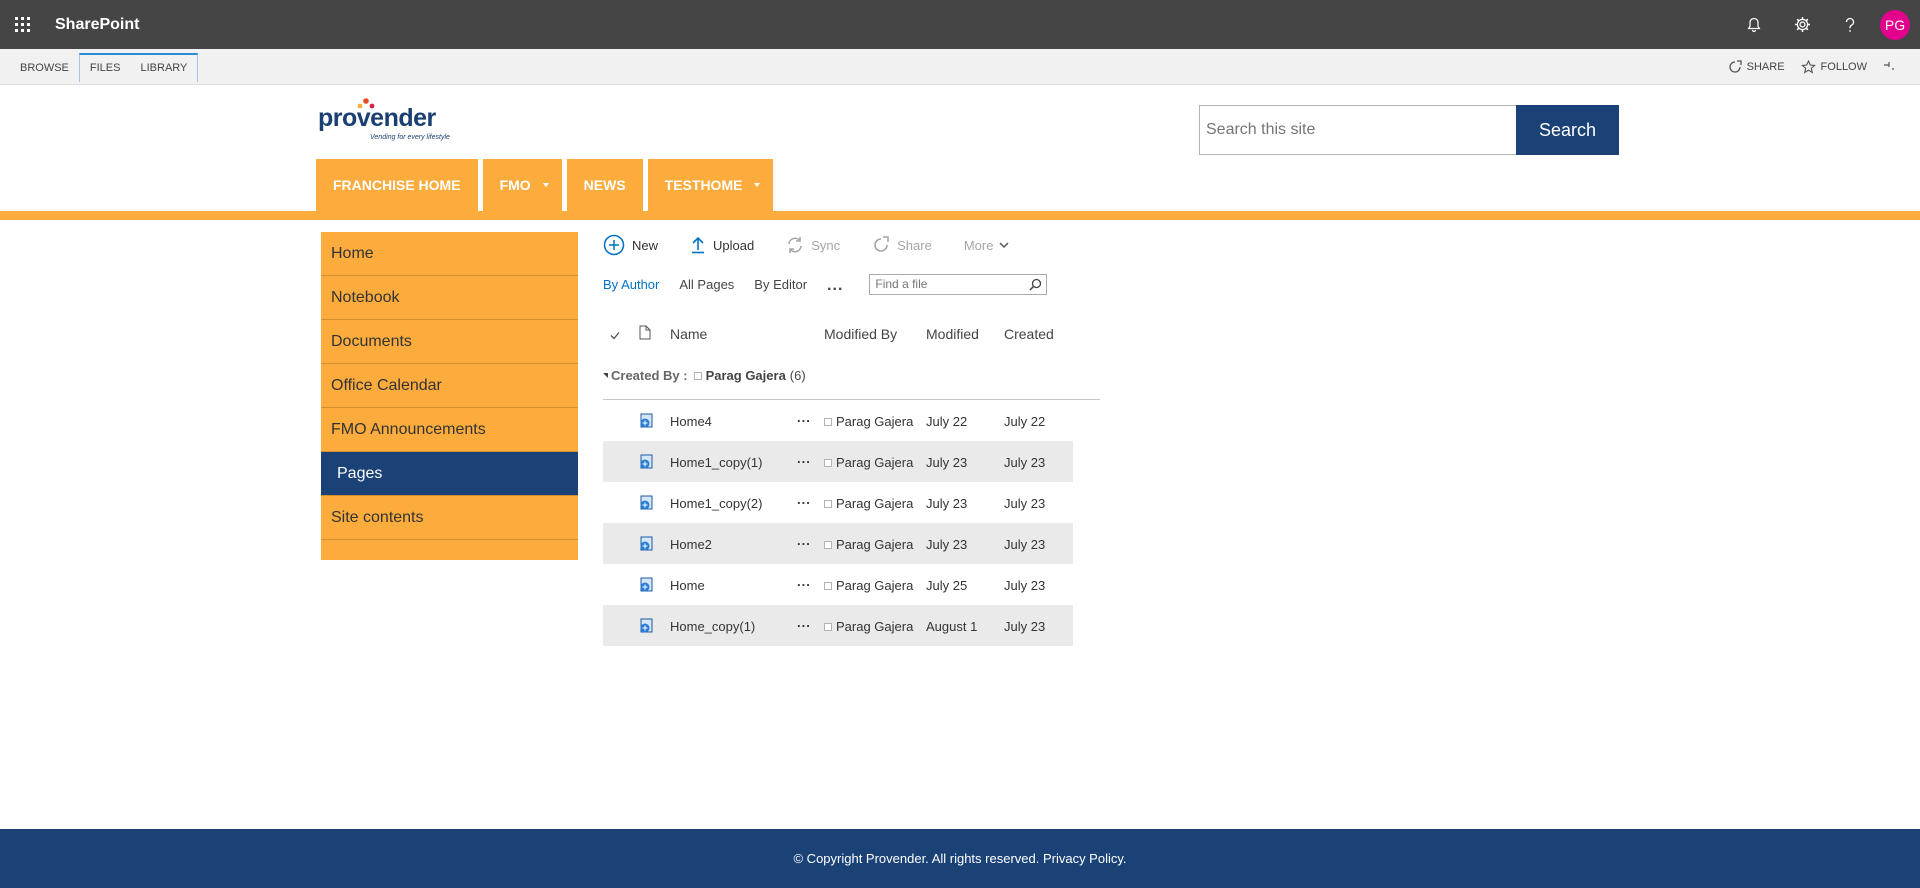 This screenshot has height=888, width=1920. What do you see at coordinates (645, 245) in the screenshot?
I see `new-label: New` at bounding box center [645, 245].